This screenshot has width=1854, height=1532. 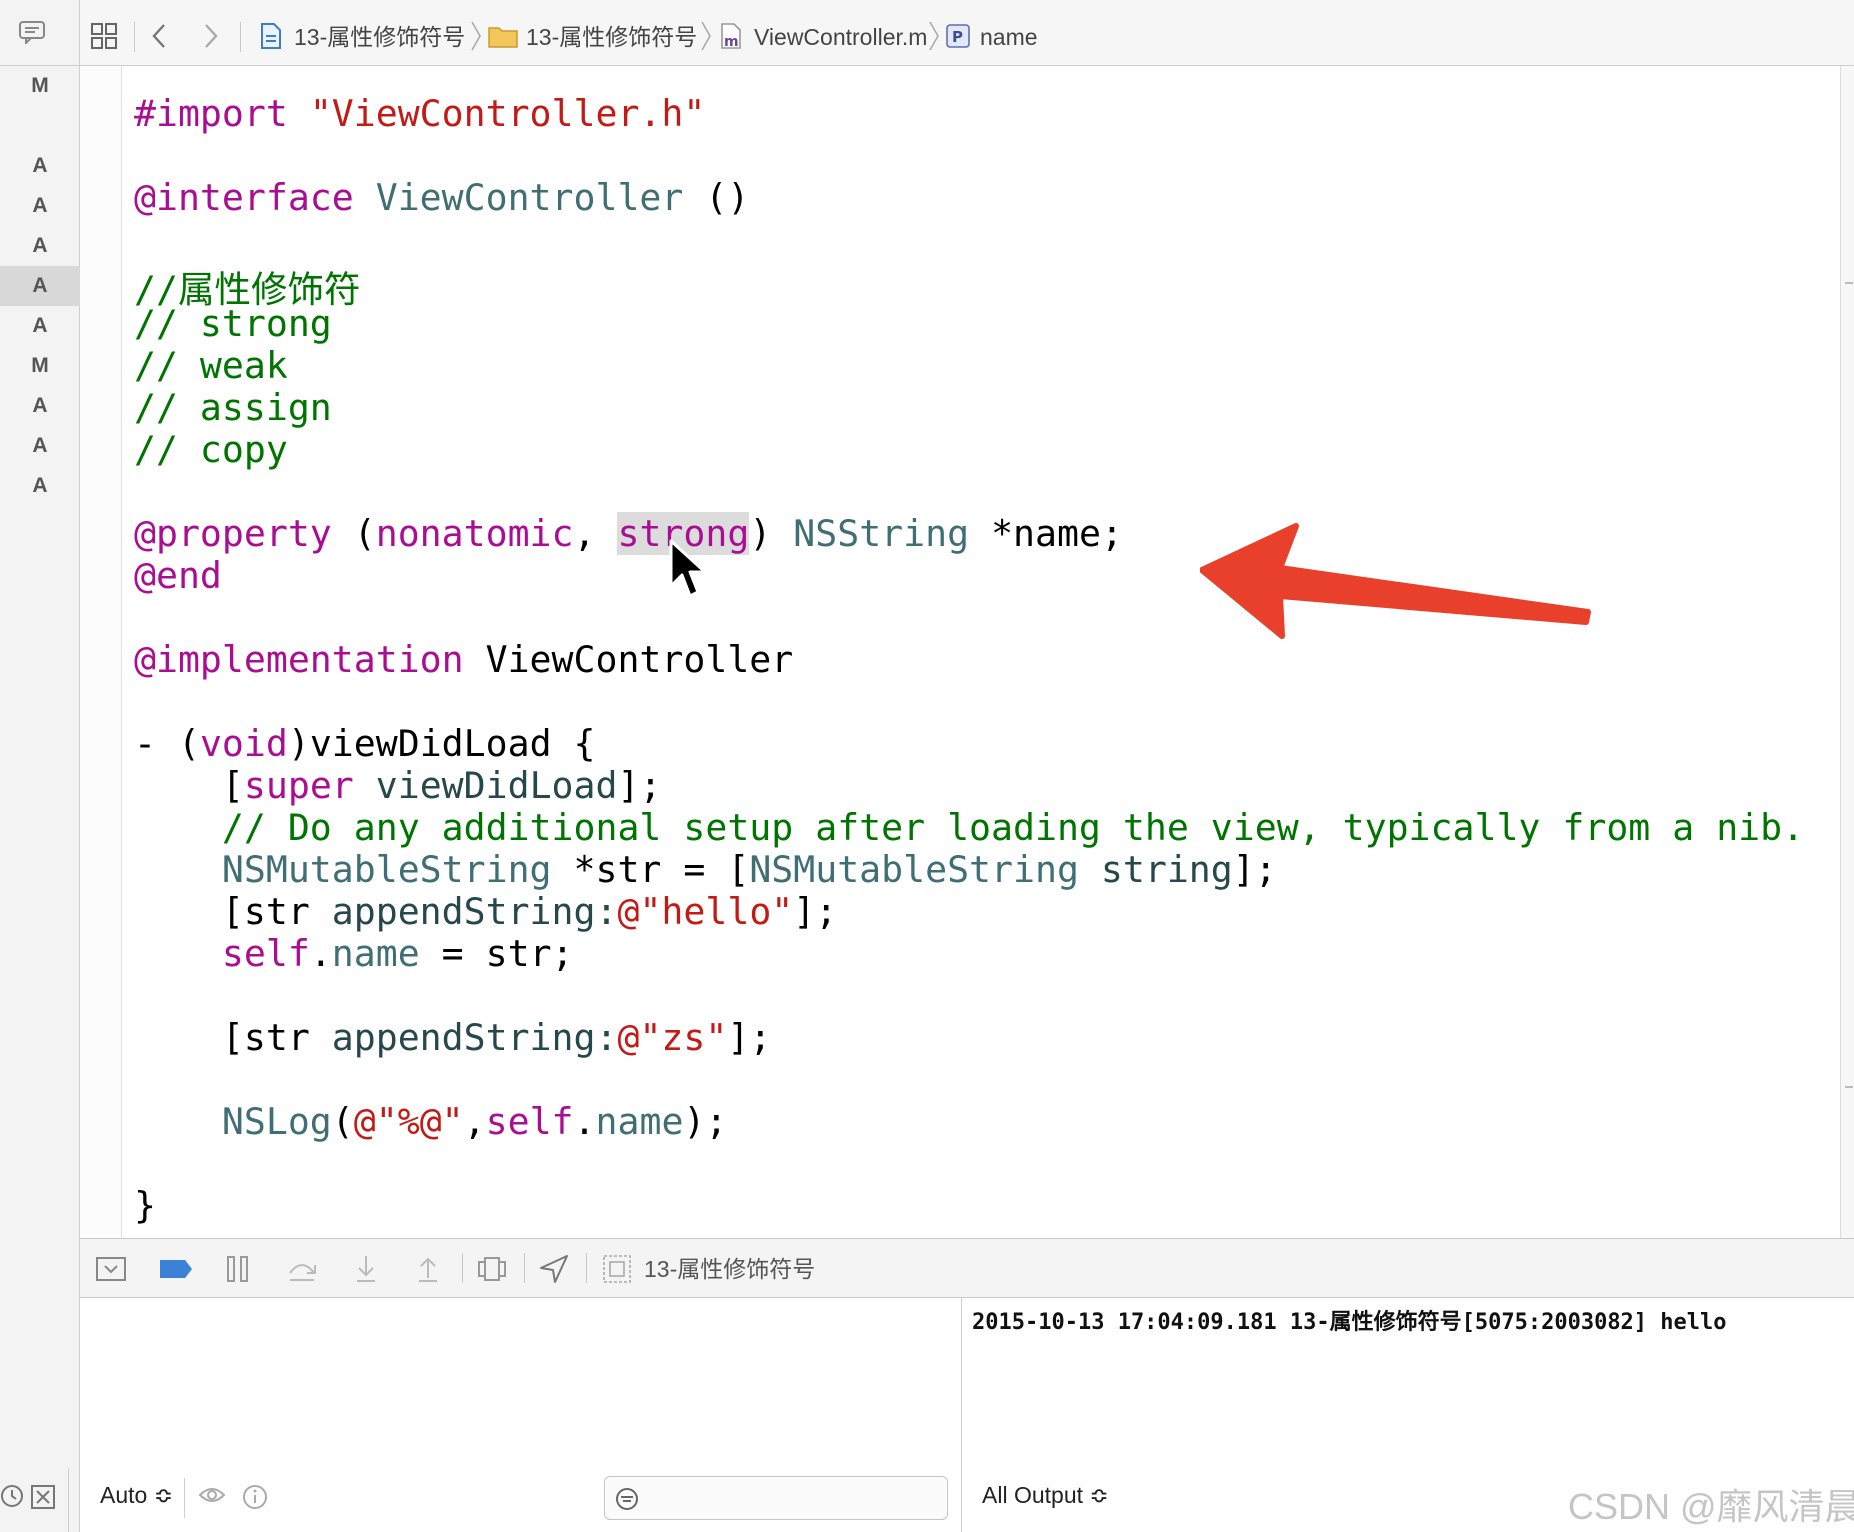 I want to click on code-line-method-signature: - (void)viewDidLoad {, so click(x=365, y=743).